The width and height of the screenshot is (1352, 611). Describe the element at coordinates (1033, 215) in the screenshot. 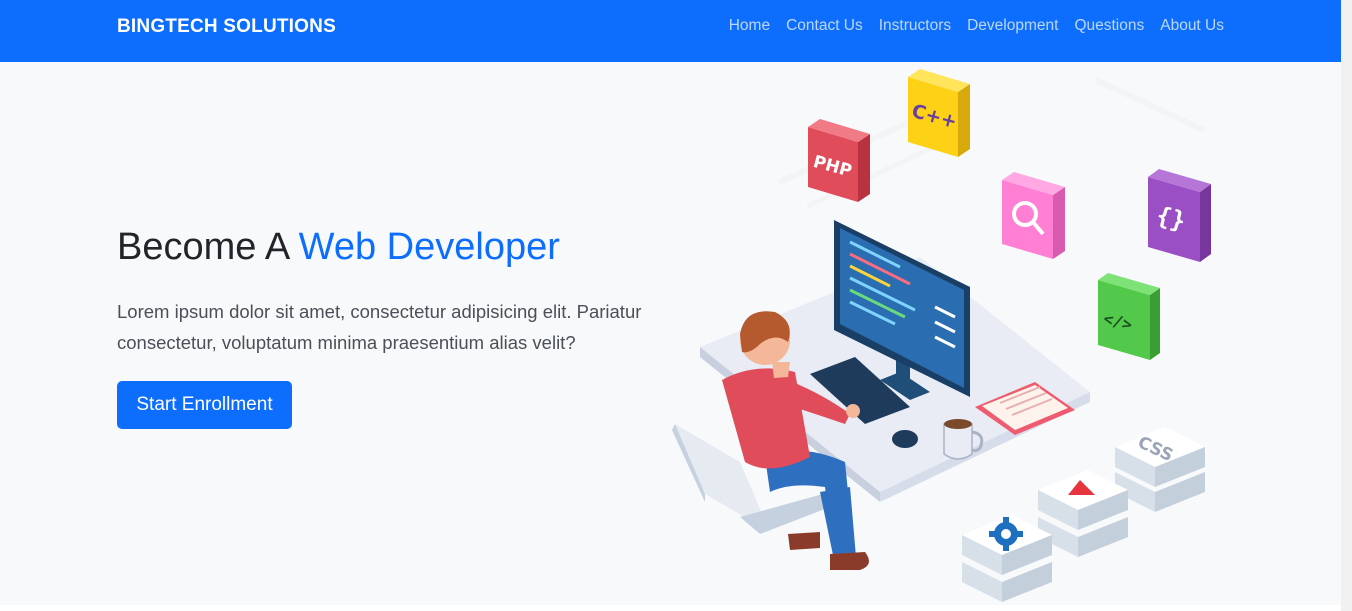

I see `search-tile-icon` at that location.